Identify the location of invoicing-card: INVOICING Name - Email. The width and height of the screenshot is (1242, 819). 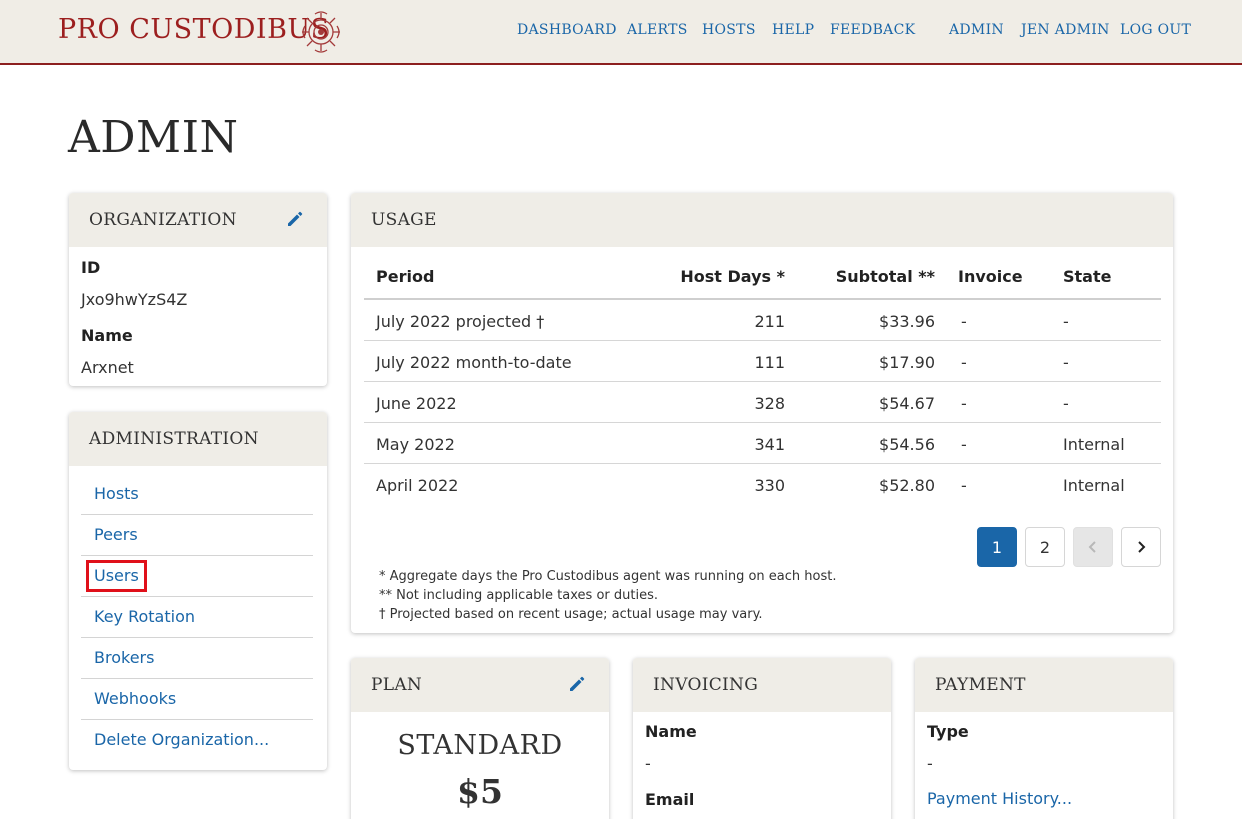
(762, 738).